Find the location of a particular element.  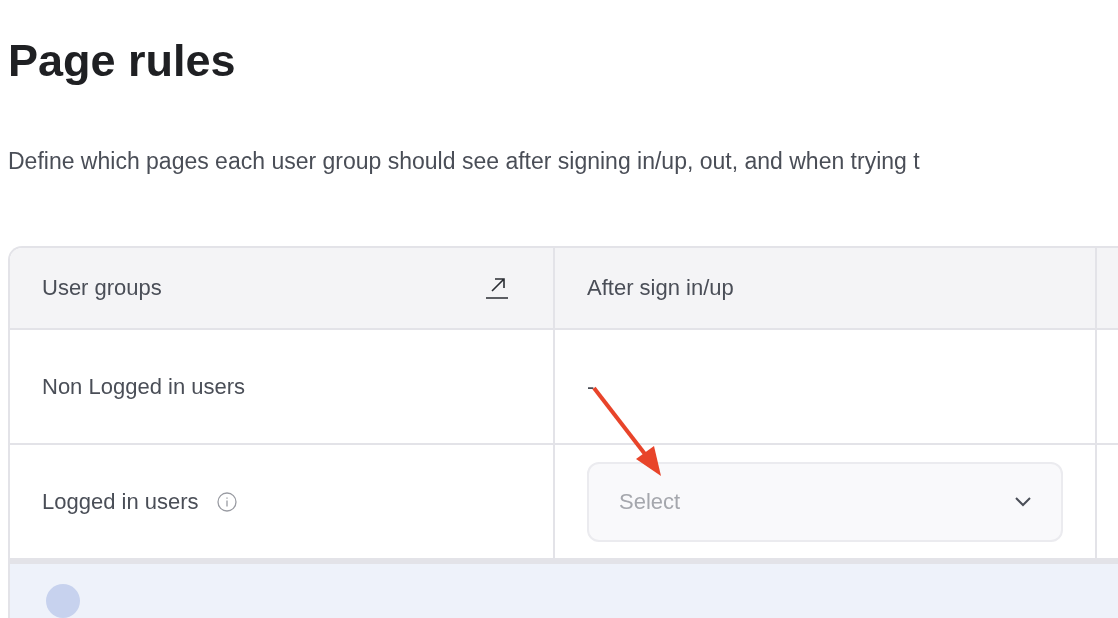

empty-value: - is located at coordinates (591, 386).